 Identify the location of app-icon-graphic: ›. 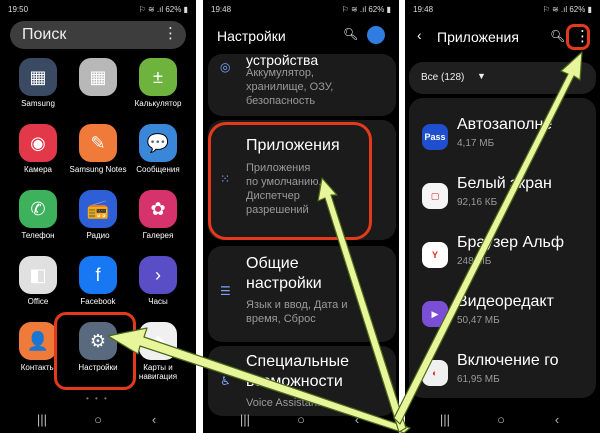
(158, 275).